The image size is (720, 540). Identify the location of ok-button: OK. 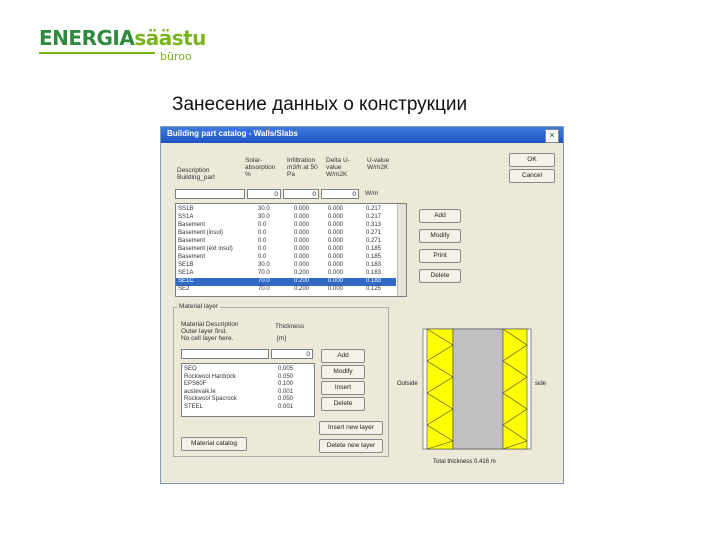
(532, 160).